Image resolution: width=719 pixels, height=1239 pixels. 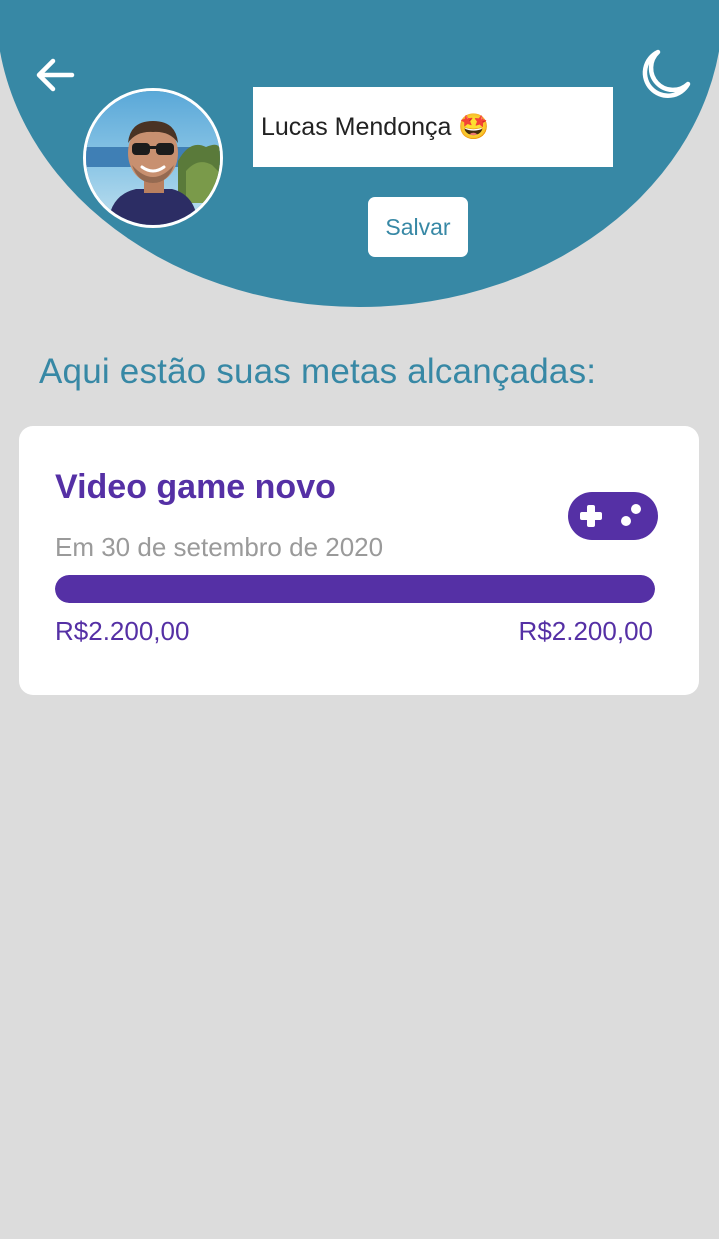 I want to click on goal-progress-bar, so click(x=355, y=589).